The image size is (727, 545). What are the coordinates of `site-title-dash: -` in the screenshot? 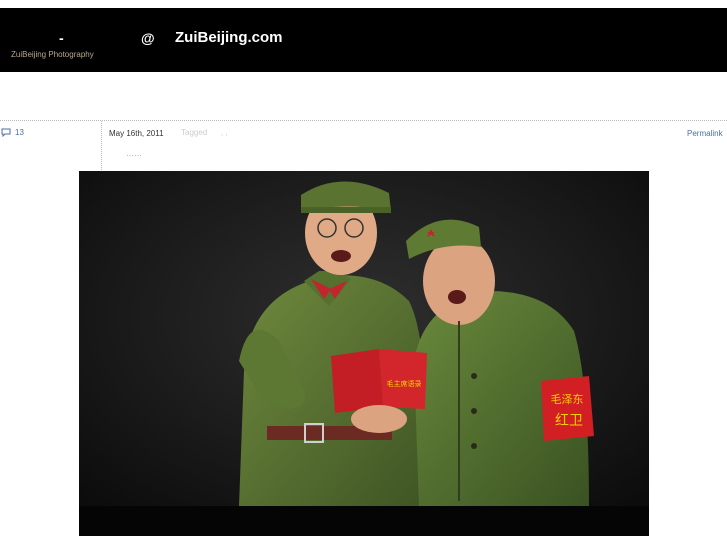 It's located at (61, 38).